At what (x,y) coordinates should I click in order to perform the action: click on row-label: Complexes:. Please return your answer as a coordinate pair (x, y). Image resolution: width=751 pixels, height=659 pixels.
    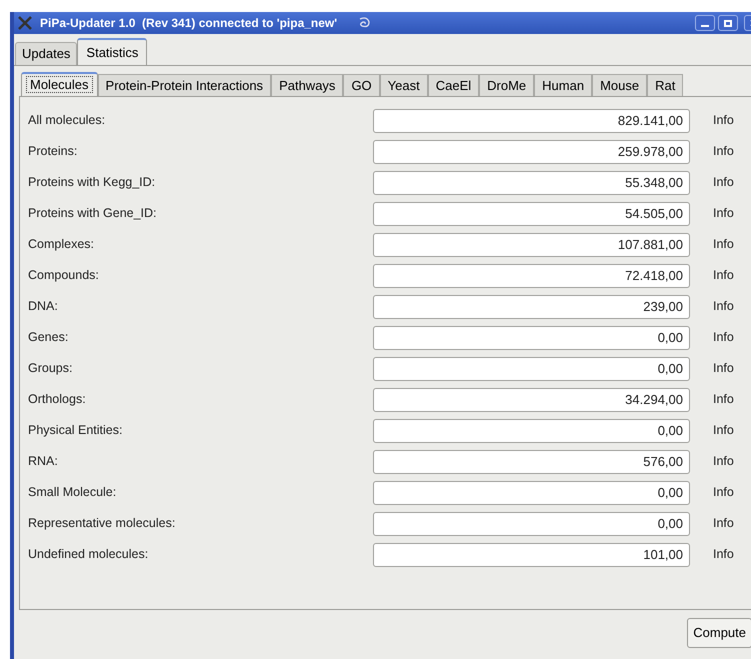
    Looking at the image, I should click on (61, 245).